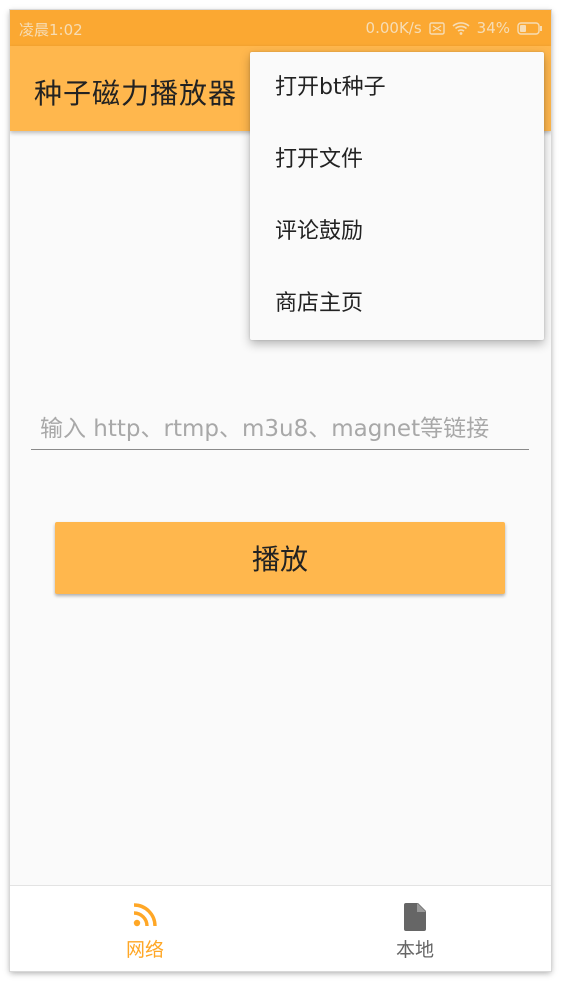 The height and width of the screenshot is (981, 561). What do you see at coordinates (397, 304) in the screenshot?
I see `menu-item-store-page: 商店主页` at bounding box center [397, 304].